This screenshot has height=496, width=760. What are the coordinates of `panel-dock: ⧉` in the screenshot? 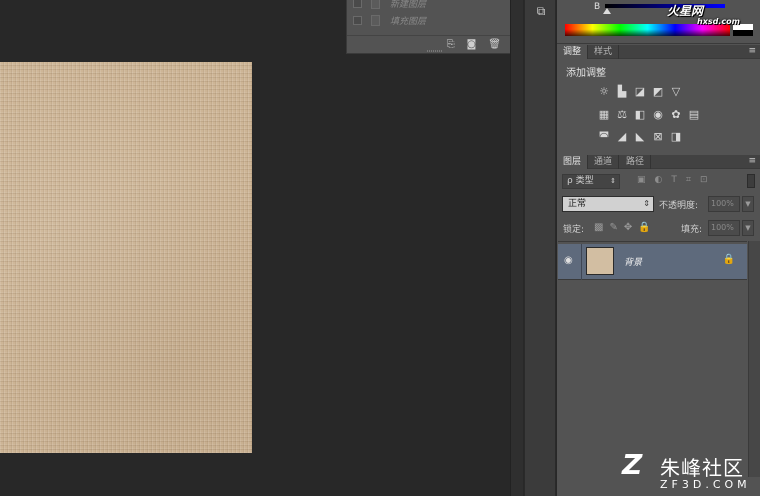 It's located at (540, 248).